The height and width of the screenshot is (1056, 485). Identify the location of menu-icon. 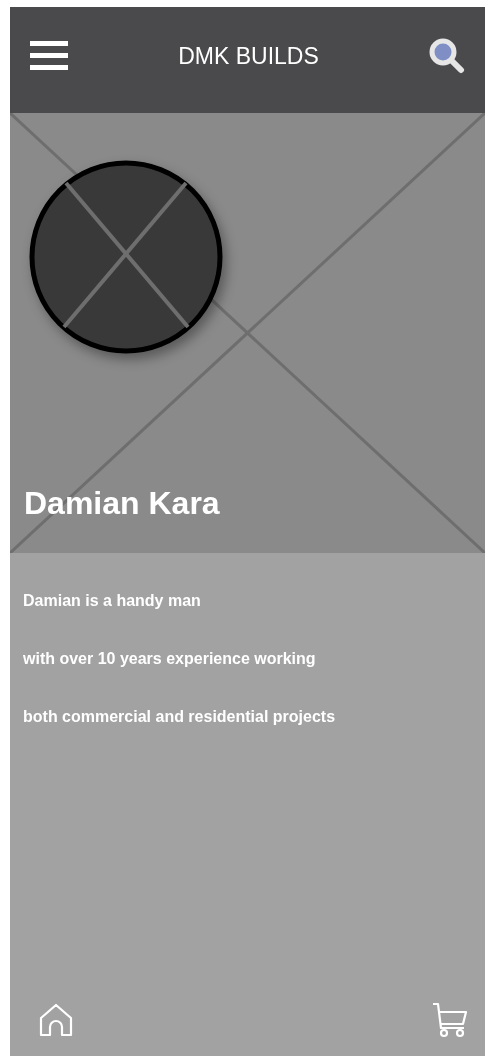
(49, 56).